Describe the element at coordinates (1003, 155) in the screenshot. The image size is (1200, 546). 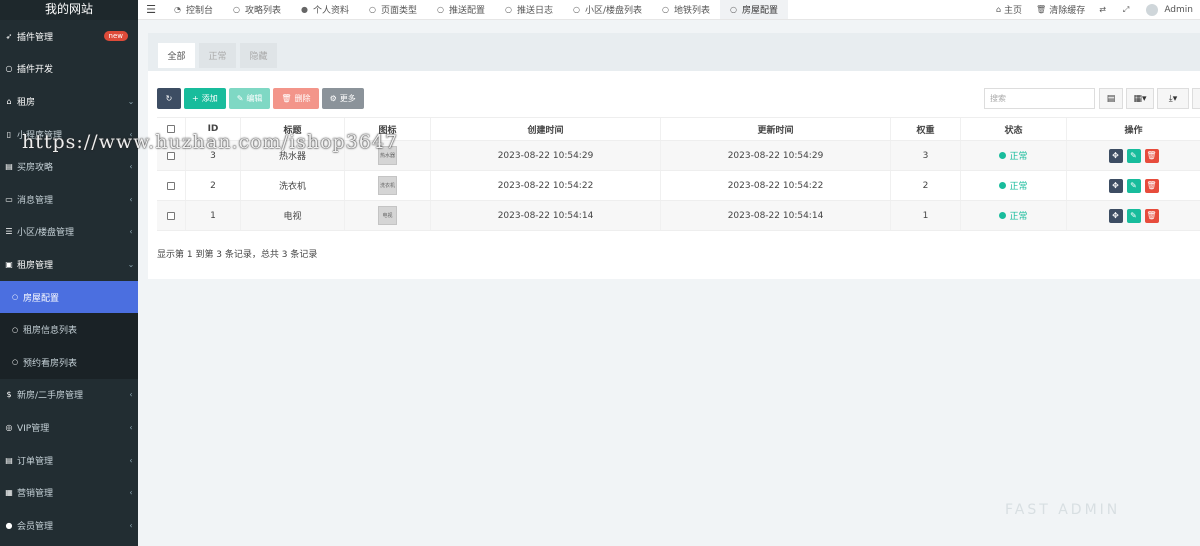
I see `status-dot-icon` at that location.